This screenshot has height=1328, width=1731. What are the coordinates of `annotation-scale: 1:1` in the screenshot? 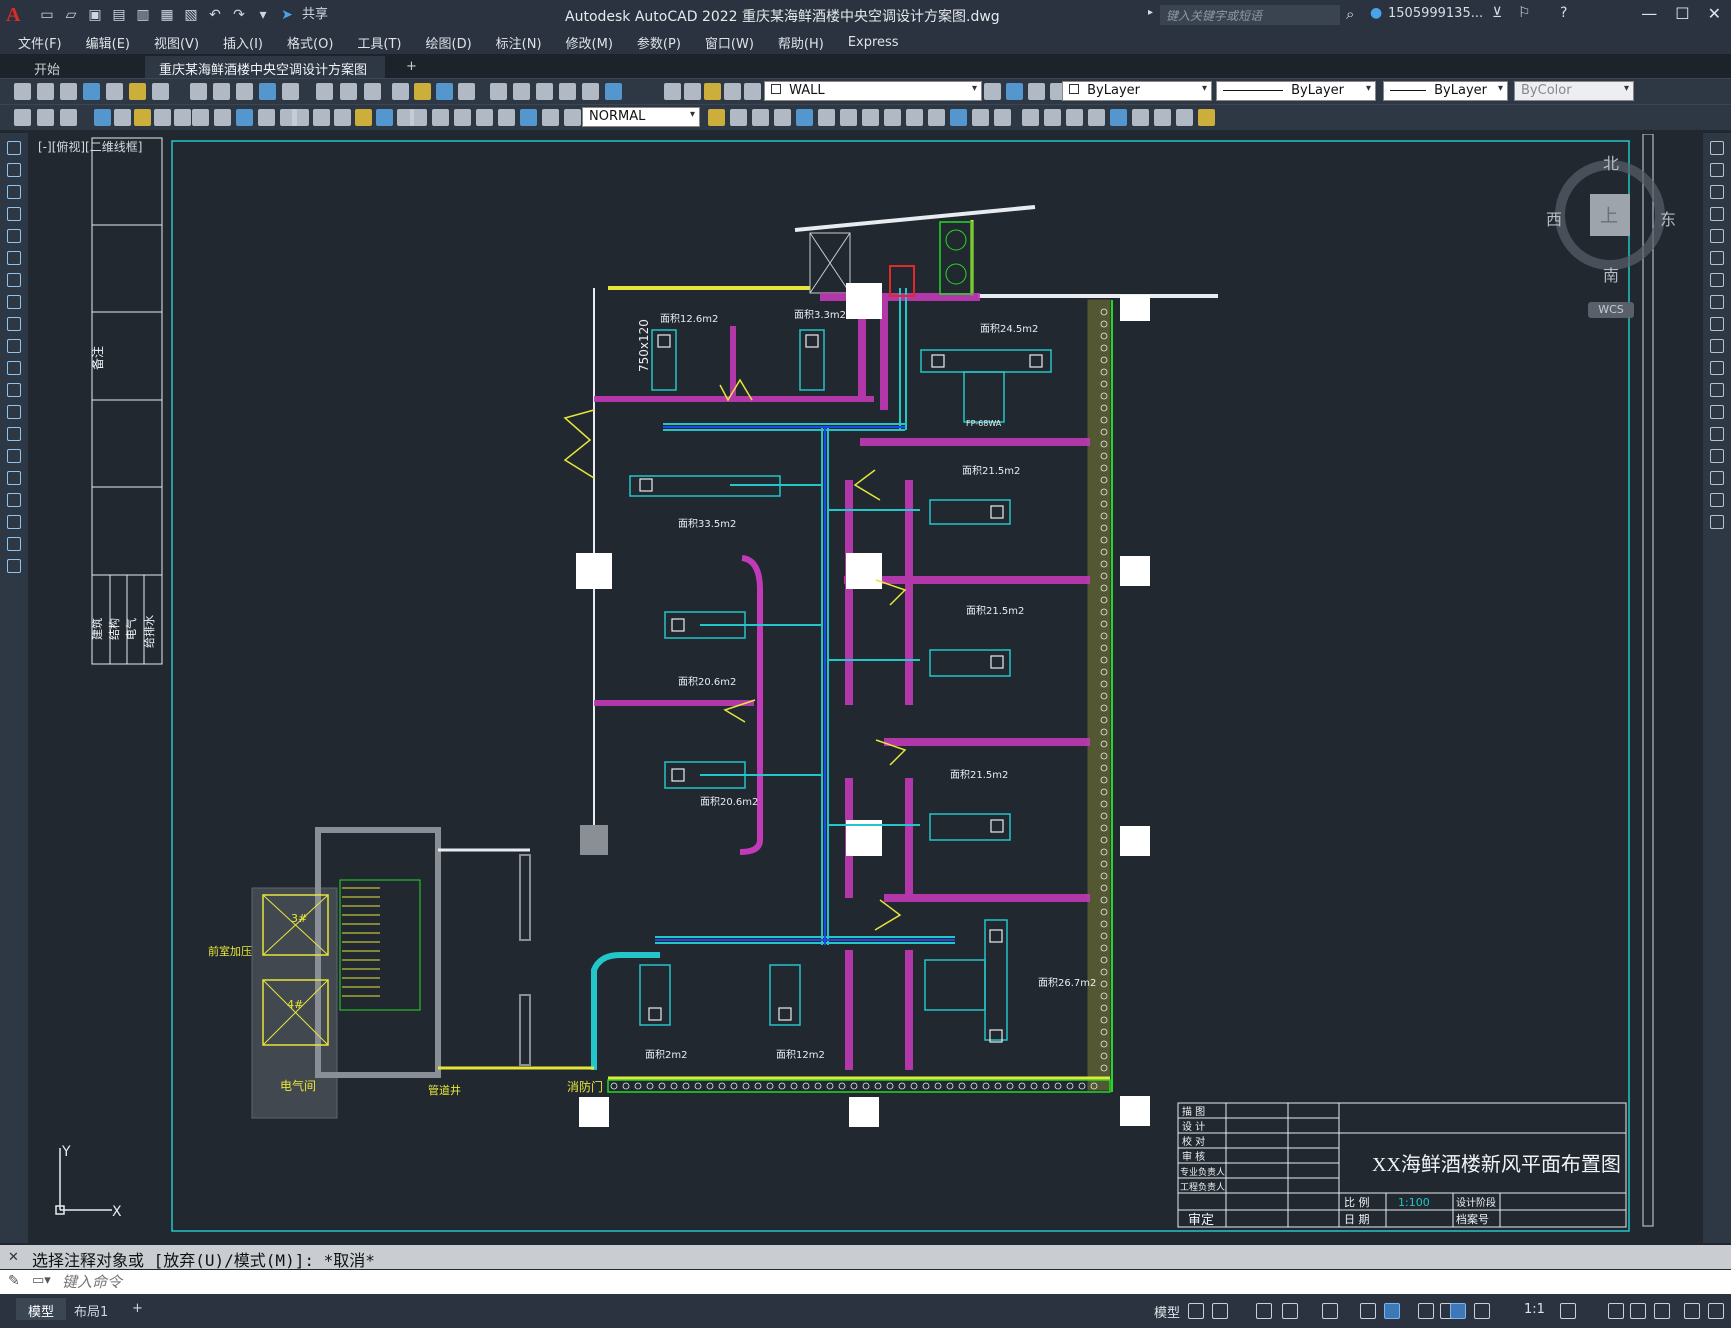 It's located at (1534, 1309).